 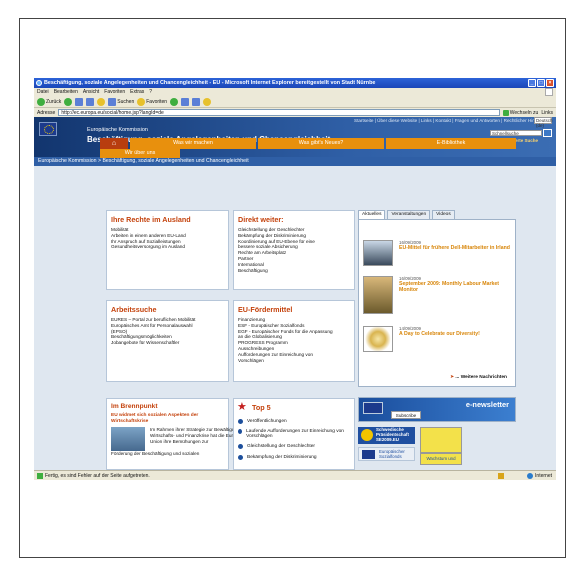 I want to click on star-icon, so click(x=141, y=101).